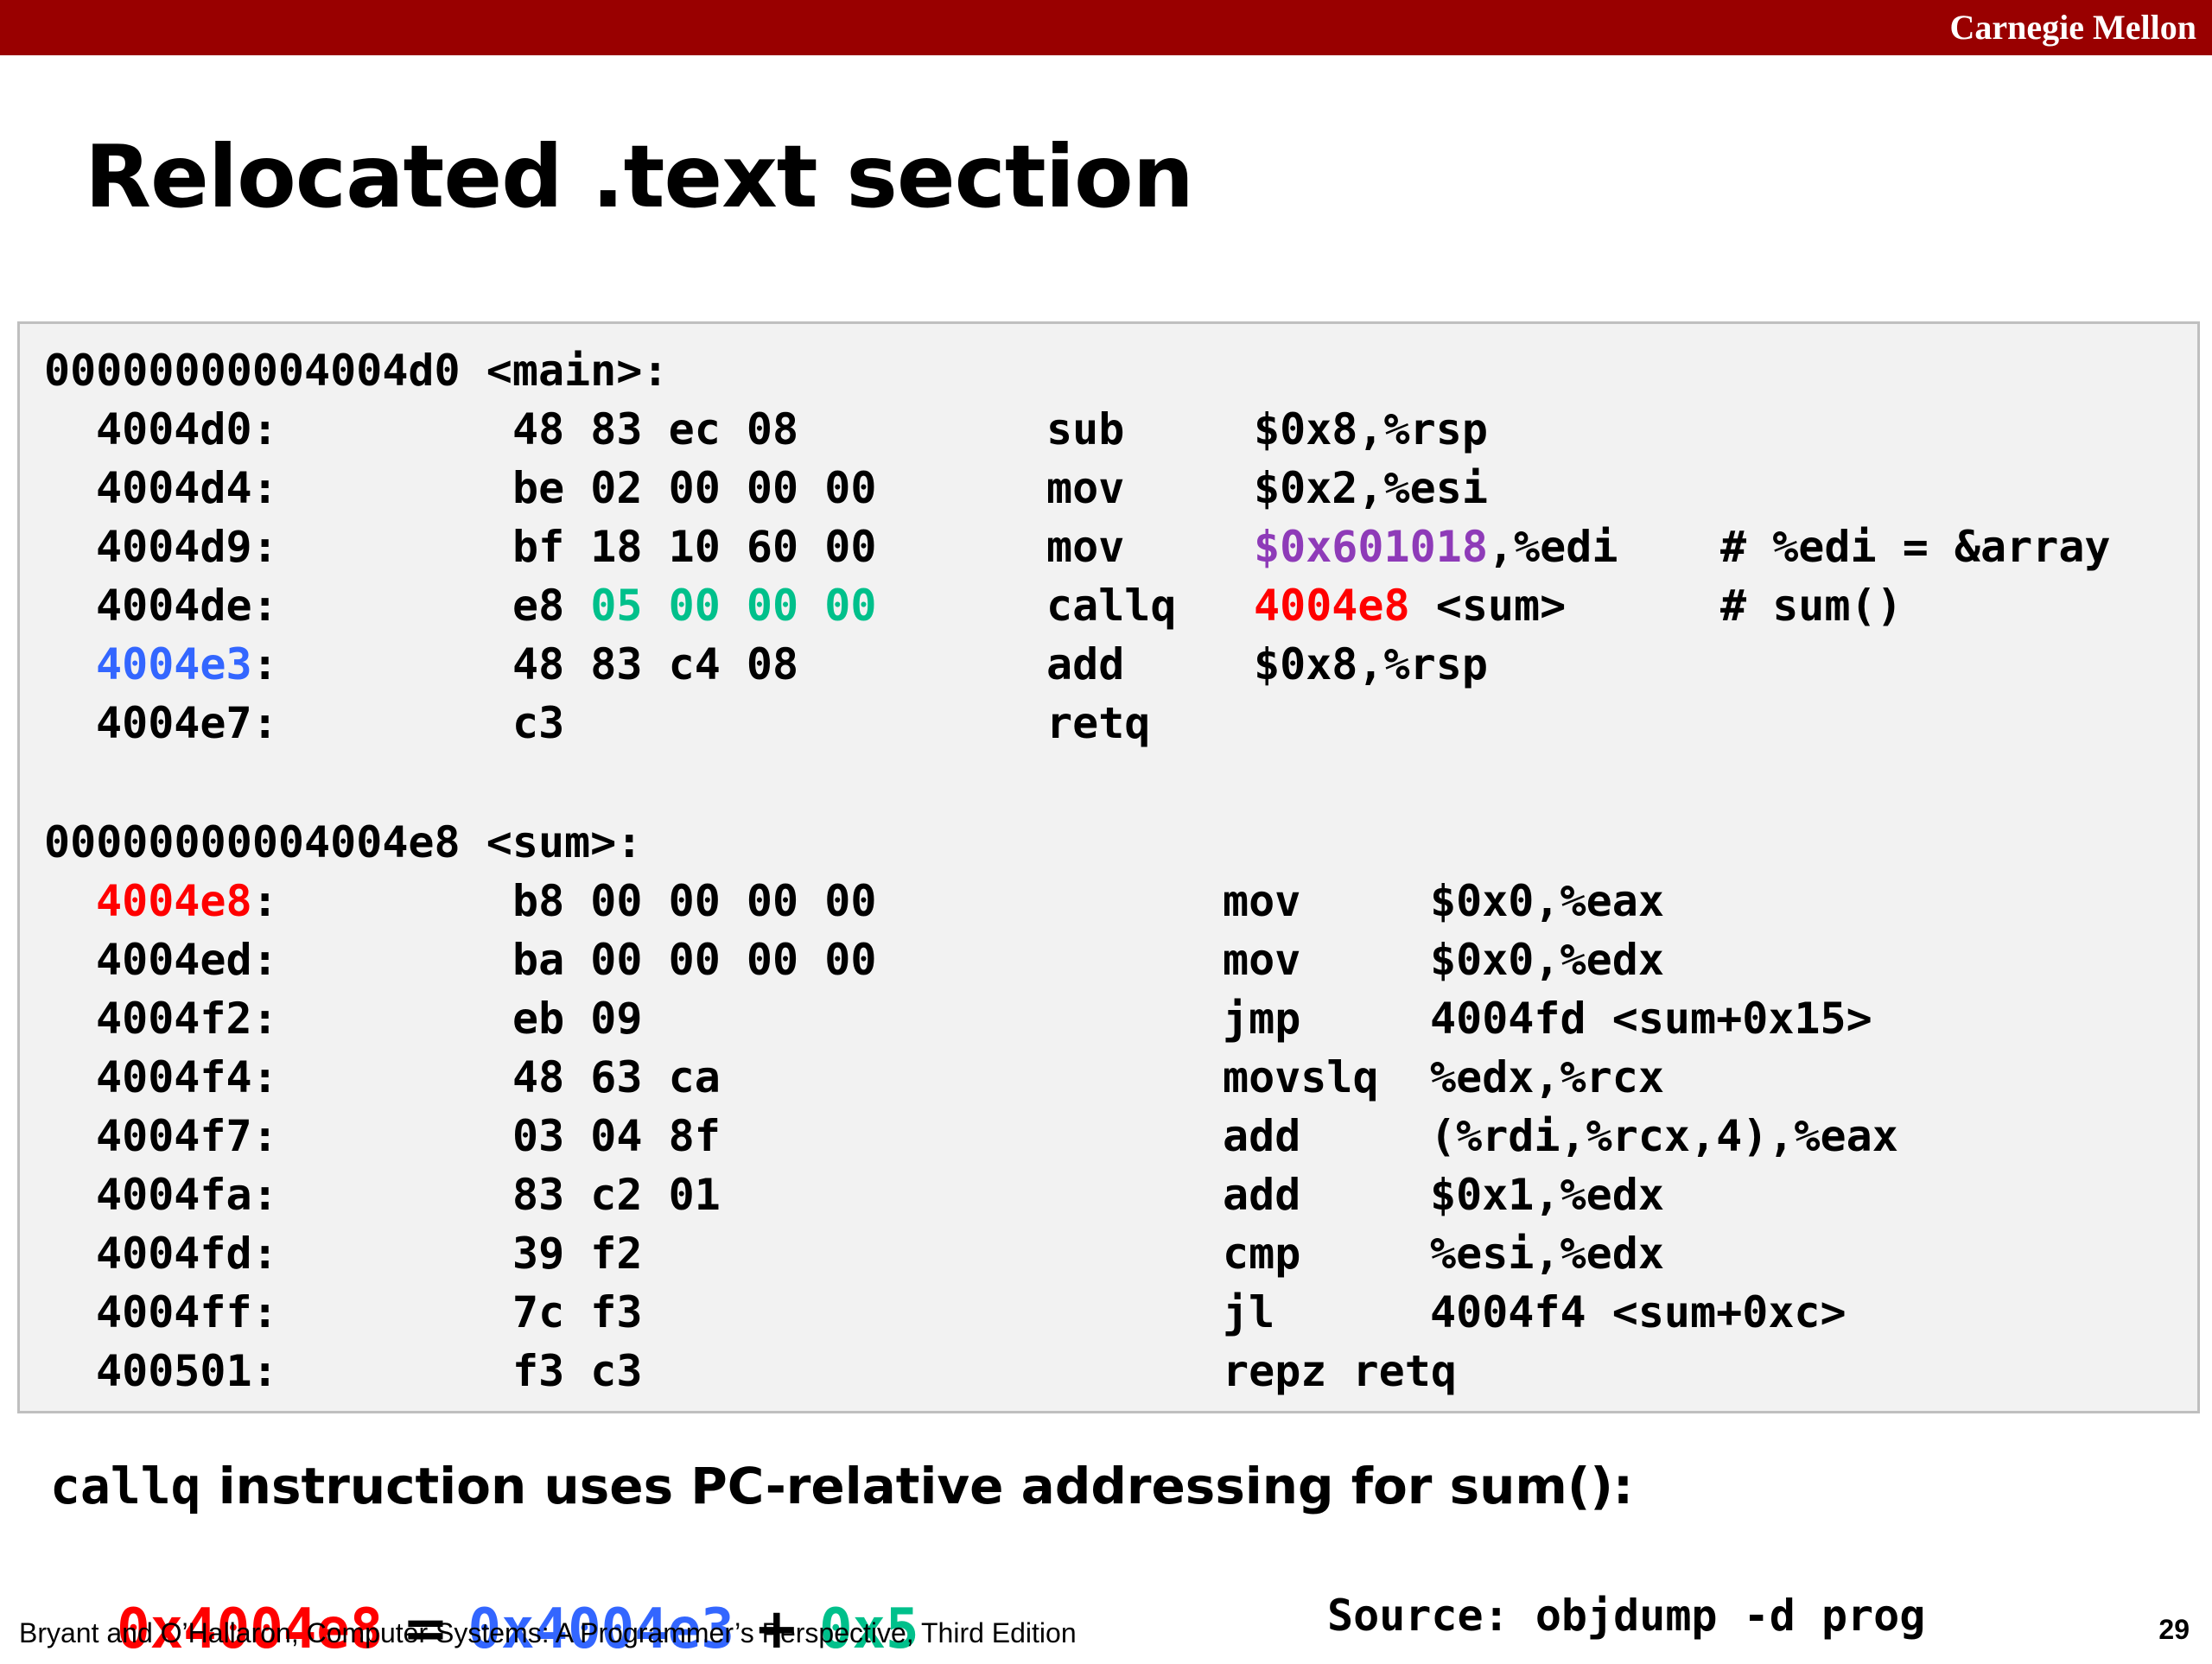 This screenshot has height=1664, width=2212. I want to click on header-bar: Carnegie Mellon, so click(1106, 27).